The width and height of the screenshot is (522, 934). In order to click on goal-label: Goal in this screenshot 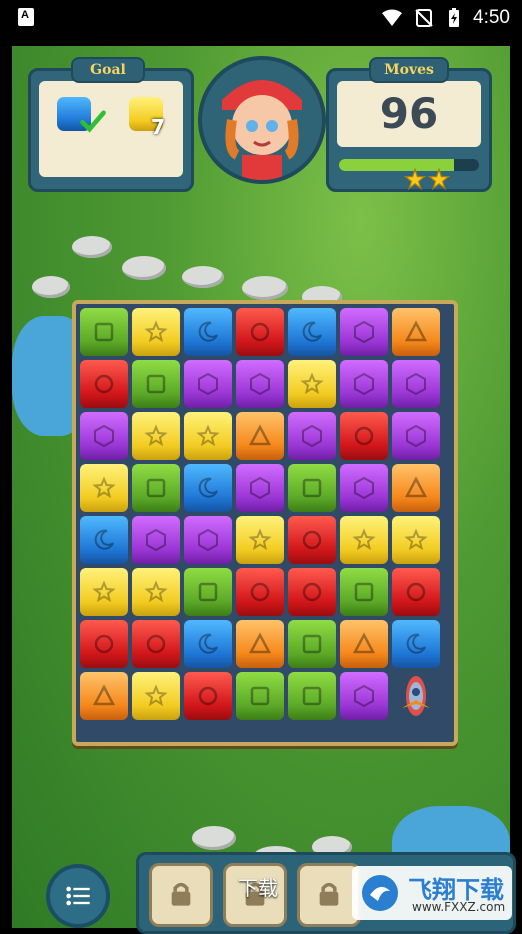, I will do `click(108, 70)`.